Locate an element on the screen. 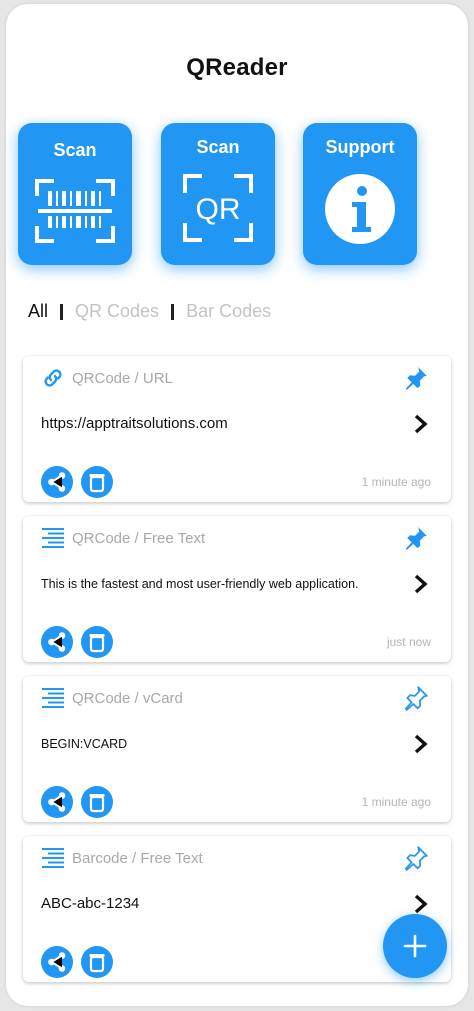 The height and width of the screenshot is (1011, 474). filter-tabs: All QR Codes Bar Codes is located at coordinates (149, 311).